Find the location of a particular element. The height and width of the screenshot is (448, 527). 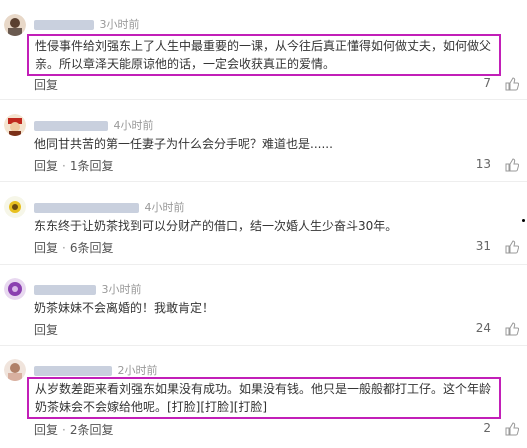

comment-meta: 2小时前 is located at coordinates (96, 370).